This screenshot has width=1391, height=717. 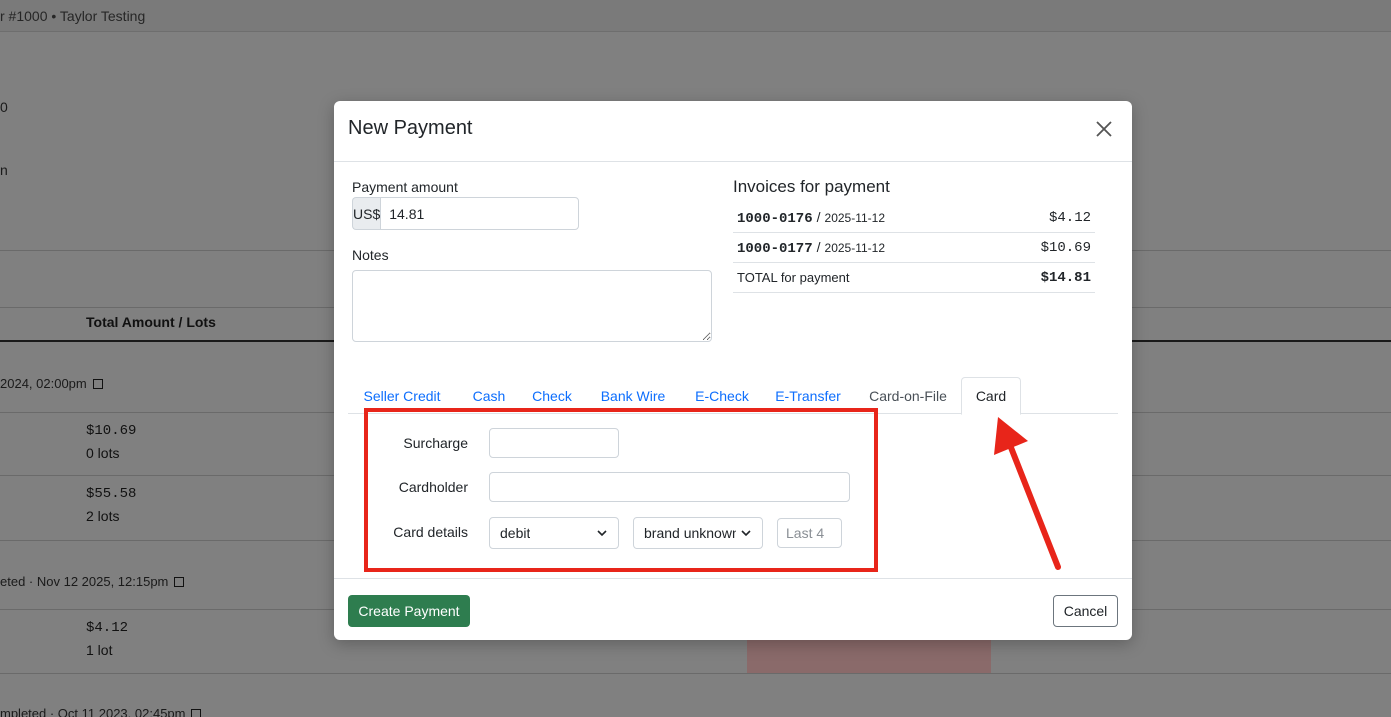 I want to click on modal-footer: Create Payment Cancel, so click(x=733, y=609).